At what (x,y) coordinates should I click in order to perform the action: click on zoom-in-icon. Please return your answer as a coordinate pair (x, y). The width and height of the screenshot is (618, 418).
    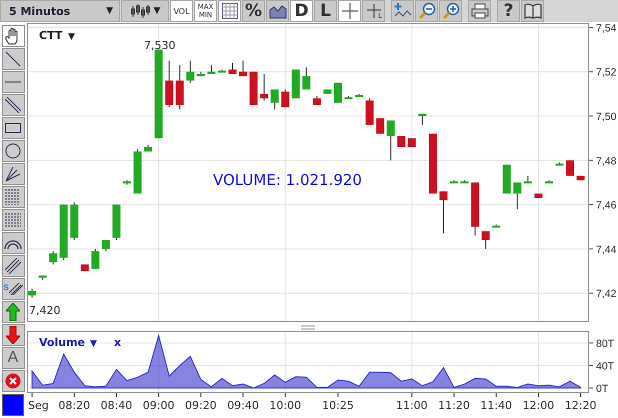
    Looking at the image, I should click on (451, 11).